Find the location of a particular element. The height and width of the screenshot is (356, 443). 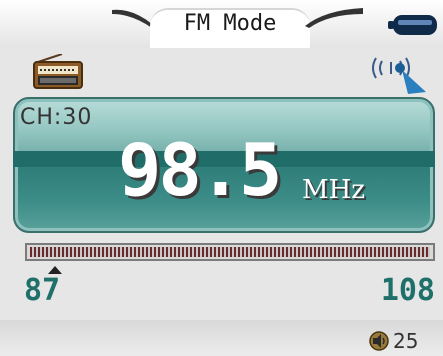

channel-label: CH:30 is located at coordinates (56, 117).